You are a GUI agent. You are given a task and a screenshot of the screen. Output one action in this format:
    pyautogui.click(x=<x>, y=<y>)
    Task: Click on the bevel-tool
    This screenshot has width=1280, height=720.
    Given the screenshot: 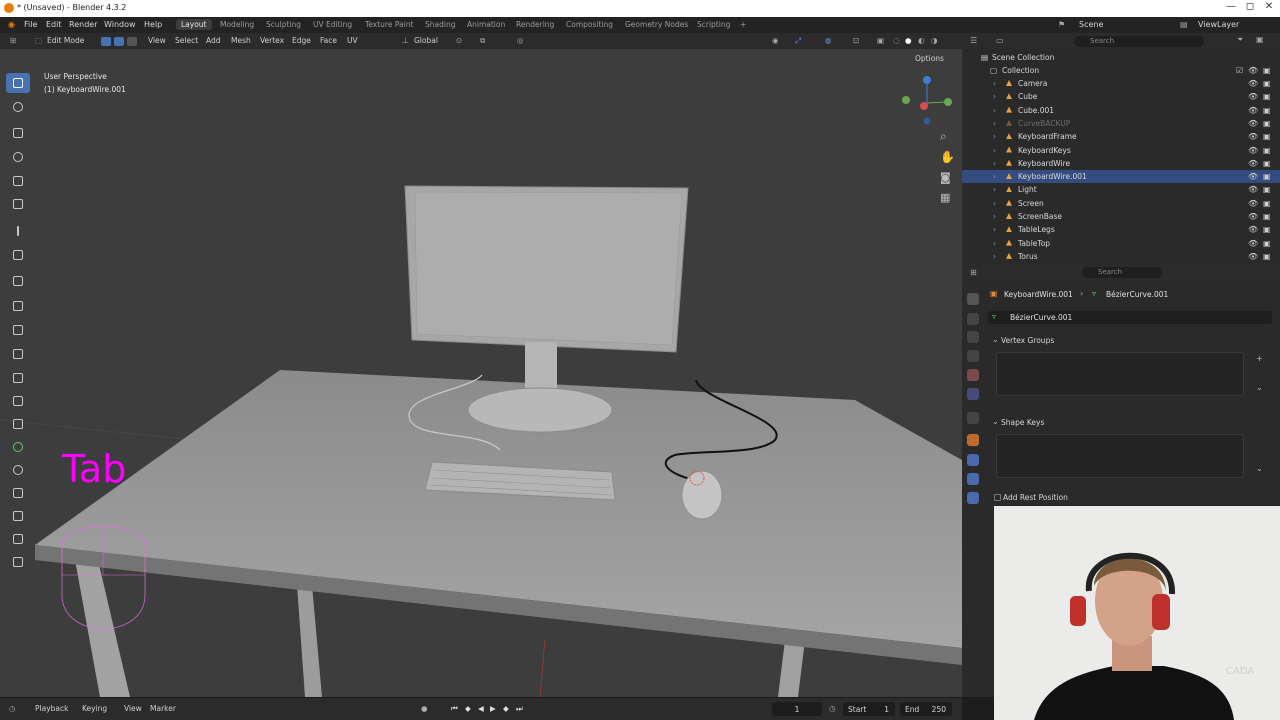 What is the action you would take?
    pyautogui.click(x=18, y=354)
    